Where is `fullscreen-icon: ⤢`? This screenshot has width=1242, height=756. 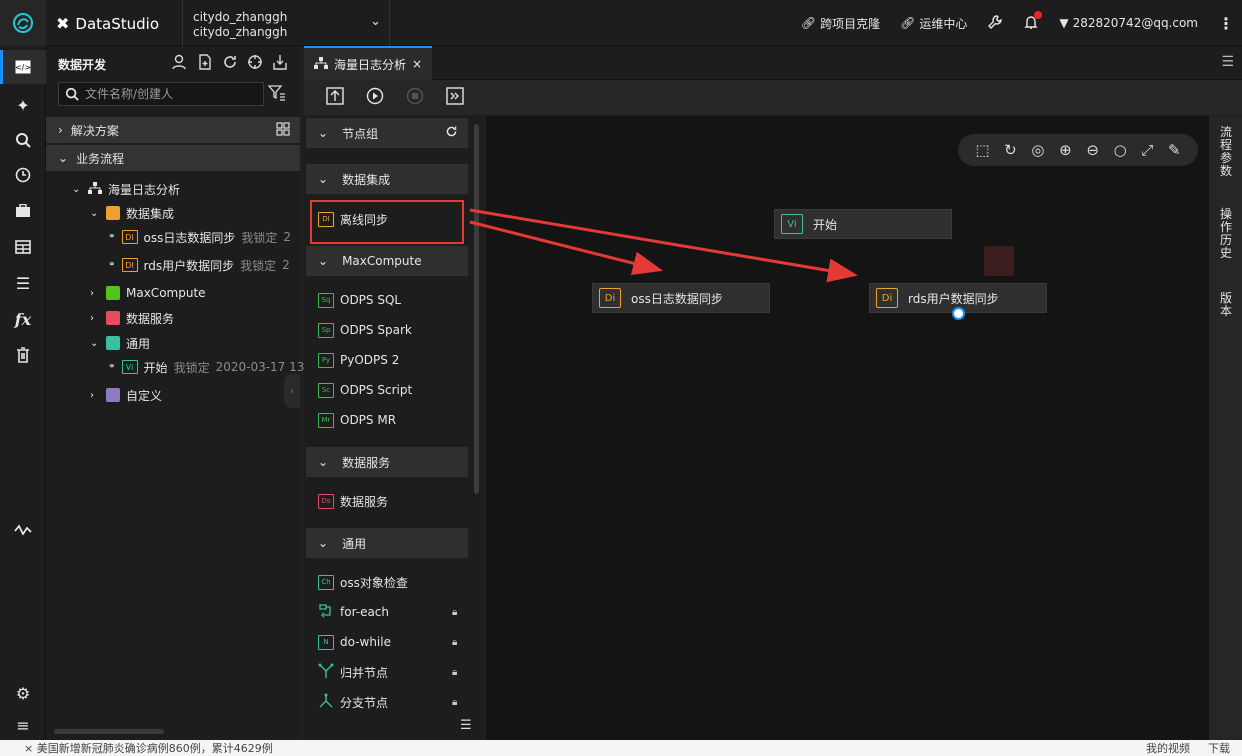 fullscreen-icon: ⤢ is located at coordinates (1147, 150).